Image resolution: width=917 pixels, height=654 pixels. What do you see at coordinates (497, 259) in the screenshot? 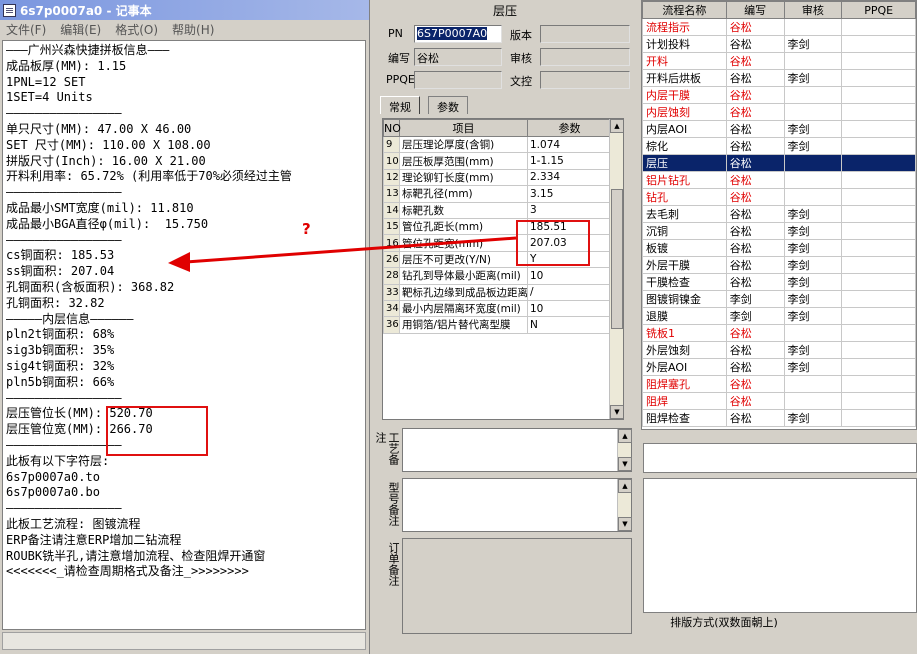
I see `grid-row: 26 层压不可更改(Y/N) Y` at bounding box center [497, 259].